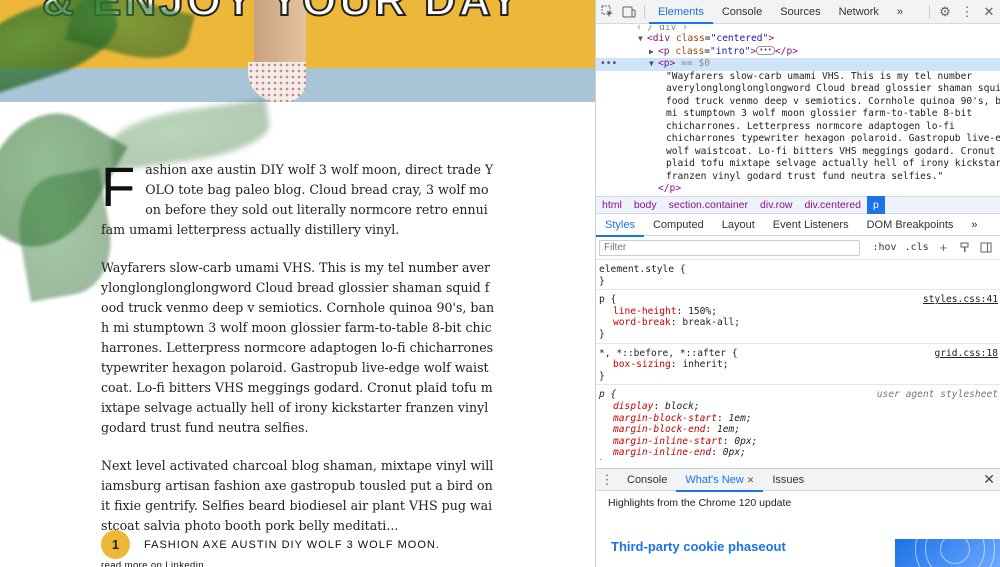 The height and width of the screenshot is (567, 1000). I want to click on tab-styles: Styles, so click(620, 225).